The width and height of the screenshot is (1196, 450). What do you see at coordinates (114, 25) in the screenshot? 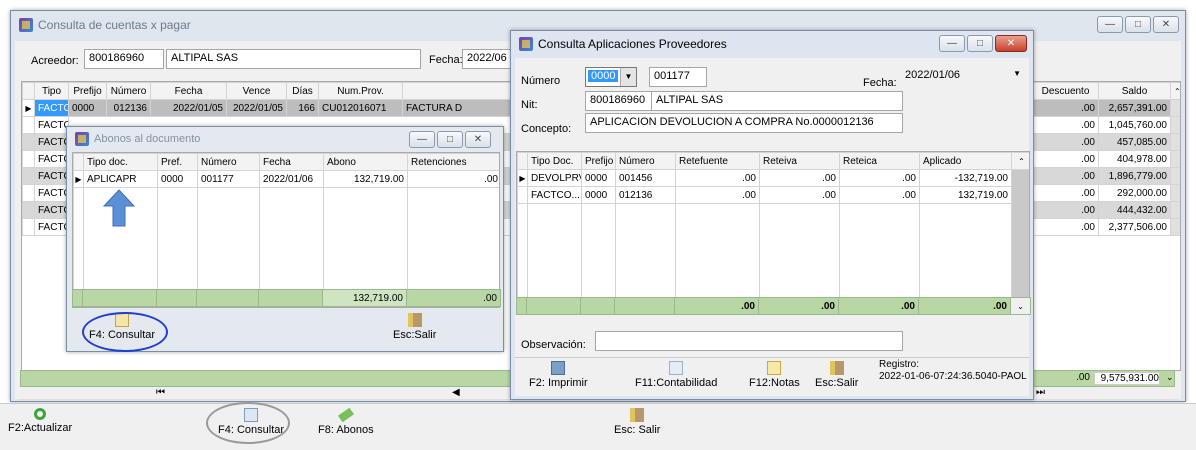
I see `main-title: Consulta de cuentas x pagar` at bounding box center [114, 25].